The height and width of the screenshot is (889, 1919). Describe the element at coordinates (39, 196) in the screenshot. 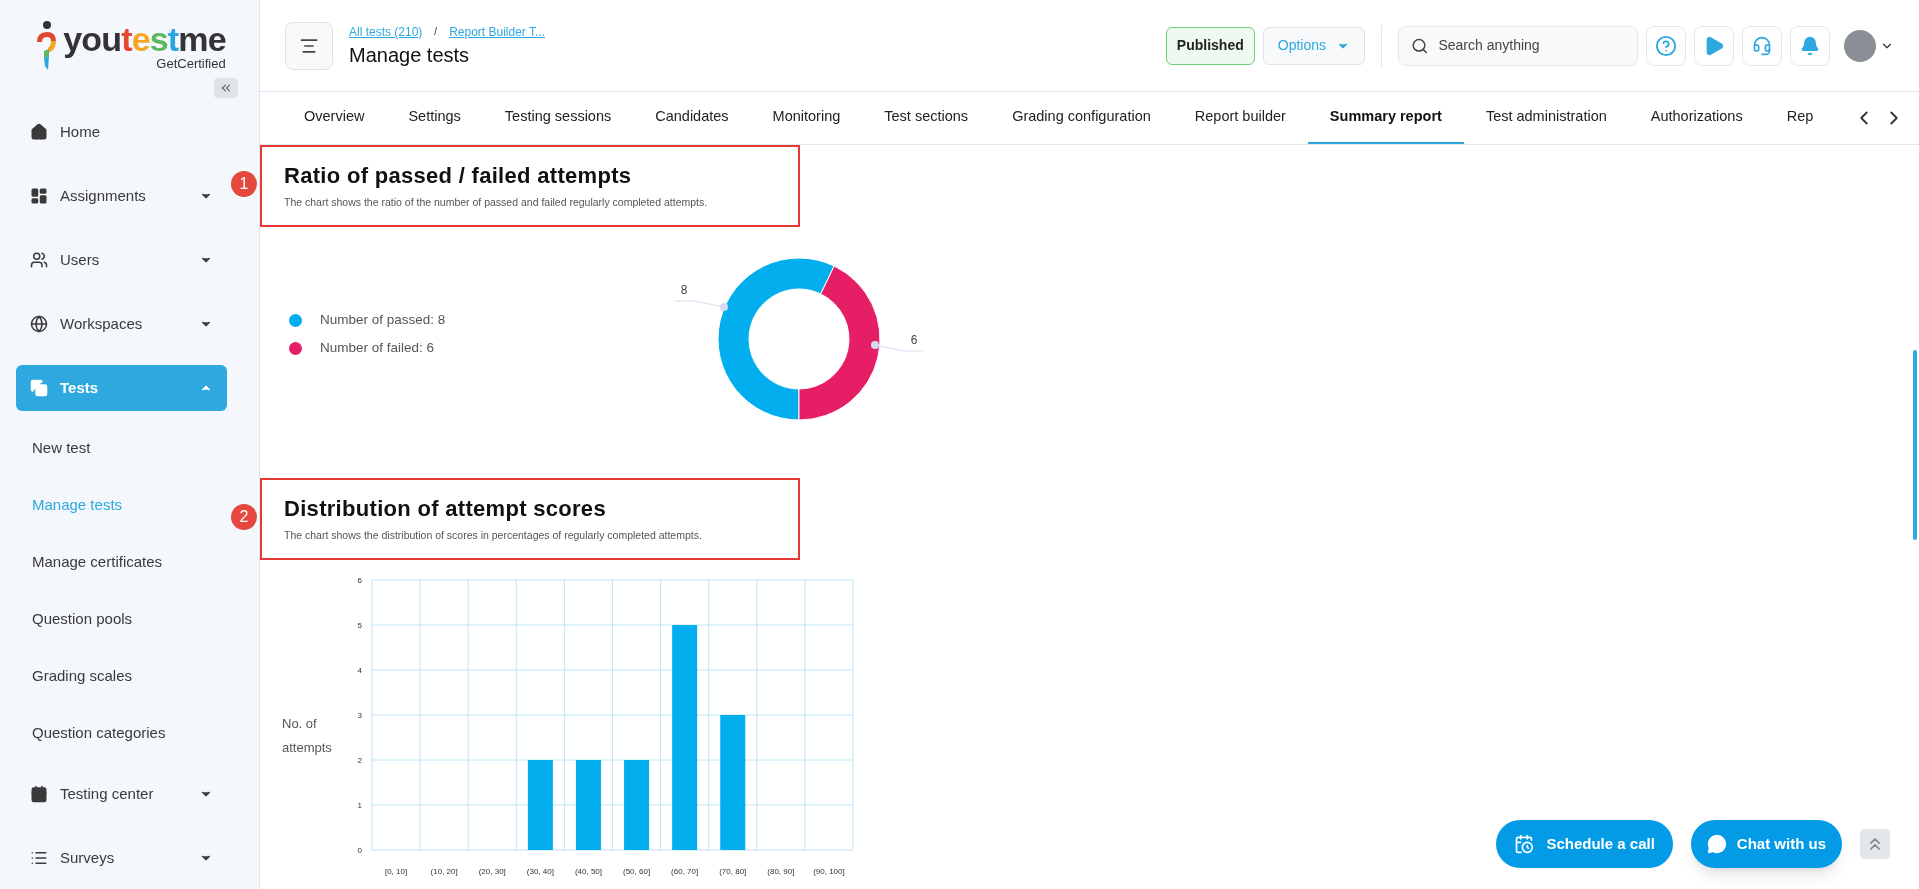

I see `dashboard-icon` at that location.